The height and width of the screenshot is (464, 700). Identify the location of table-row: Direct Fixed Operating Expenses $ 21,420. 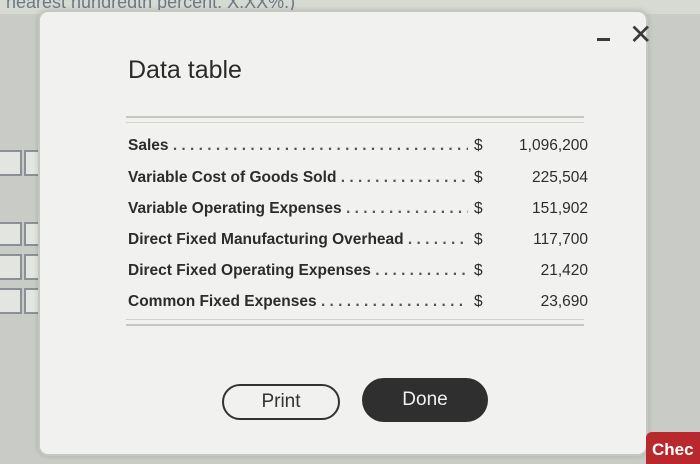
(358, 276).